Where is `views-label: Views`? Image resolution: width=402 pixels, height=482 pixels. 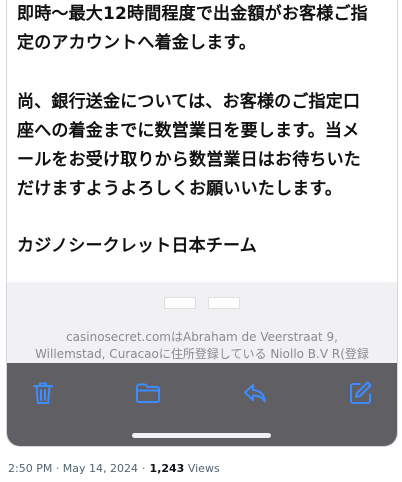 views-label: Views is located at coordinates (203, 468).